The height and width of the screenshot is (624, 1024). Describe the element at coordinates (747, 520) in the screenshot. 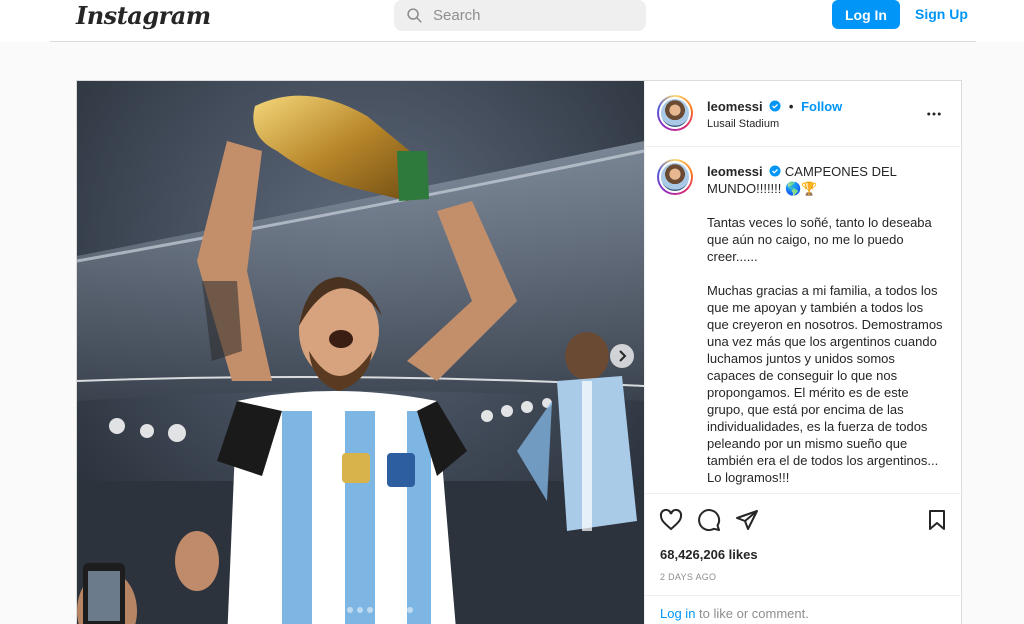

I see `share-icon` at that location.